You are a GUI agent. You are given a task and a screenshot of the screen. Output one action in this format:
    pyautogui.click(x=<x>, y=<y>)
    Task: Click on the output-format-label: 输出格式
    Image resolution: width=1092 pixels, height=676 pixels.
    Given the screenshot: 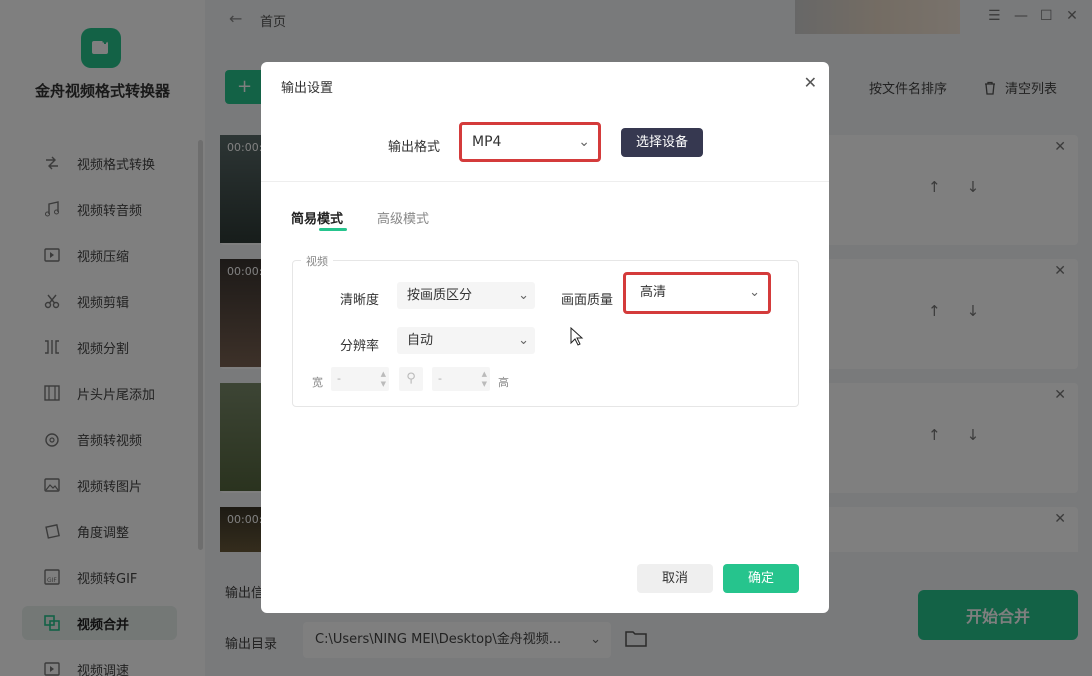 What is the action you would take?
    pyautogui.click(x=414, y=147)
    